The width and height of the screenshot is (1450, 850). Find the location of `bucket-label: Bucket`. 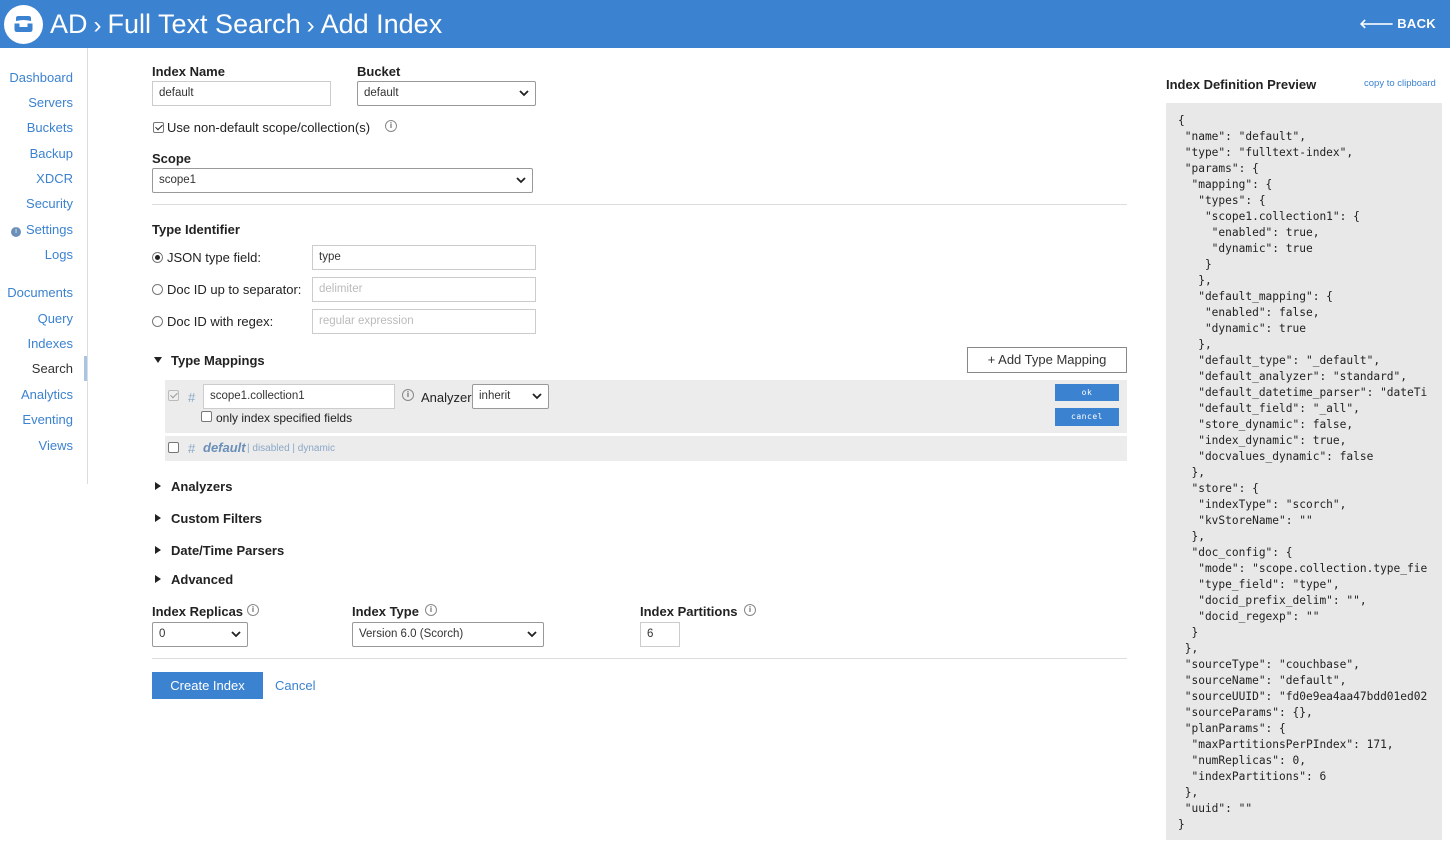

bucket-label: Bucket is located at coordinates (379, 71).